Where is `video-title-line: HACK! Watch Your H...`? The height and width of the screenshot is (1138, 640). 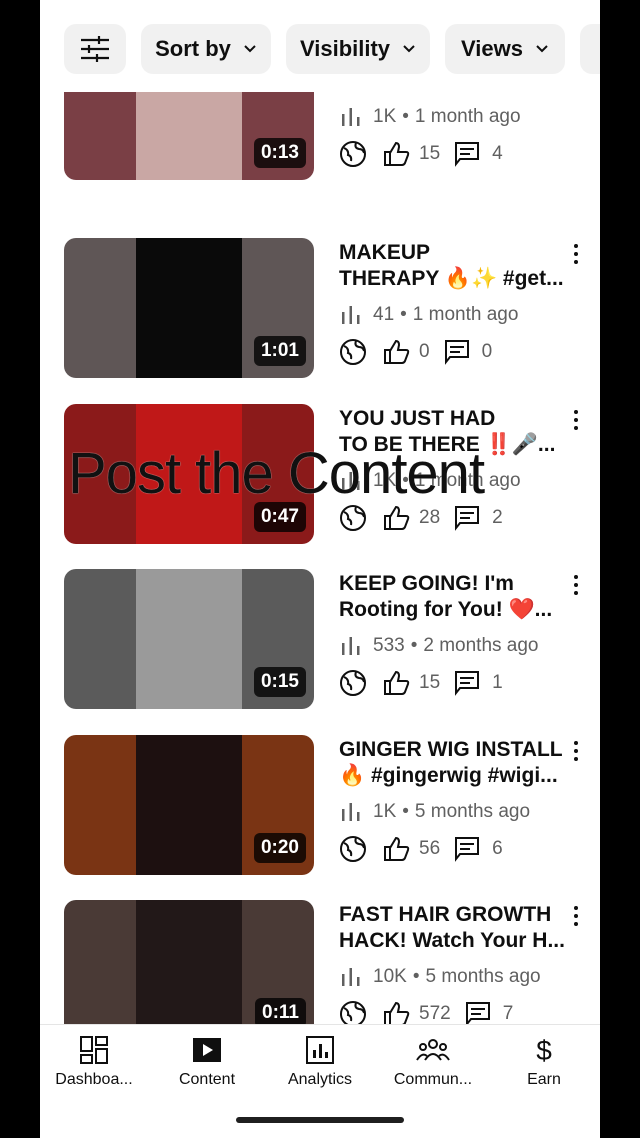
video-title-line: HACK! Watch Your H... is located at coordinates (452, 940).